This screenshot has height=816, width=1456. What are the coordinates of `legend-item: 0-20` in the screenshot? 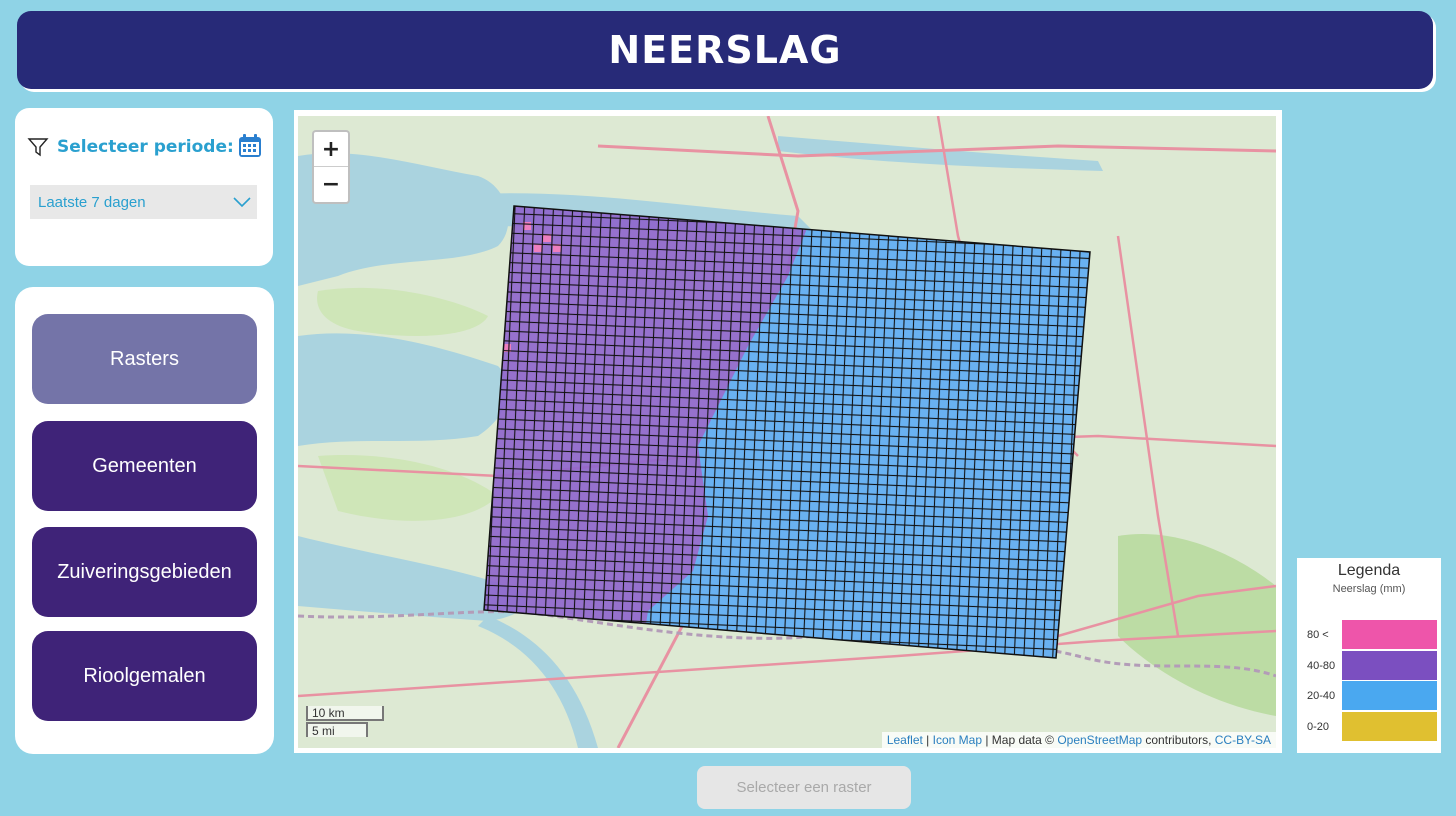 It's located at (1369, 727).